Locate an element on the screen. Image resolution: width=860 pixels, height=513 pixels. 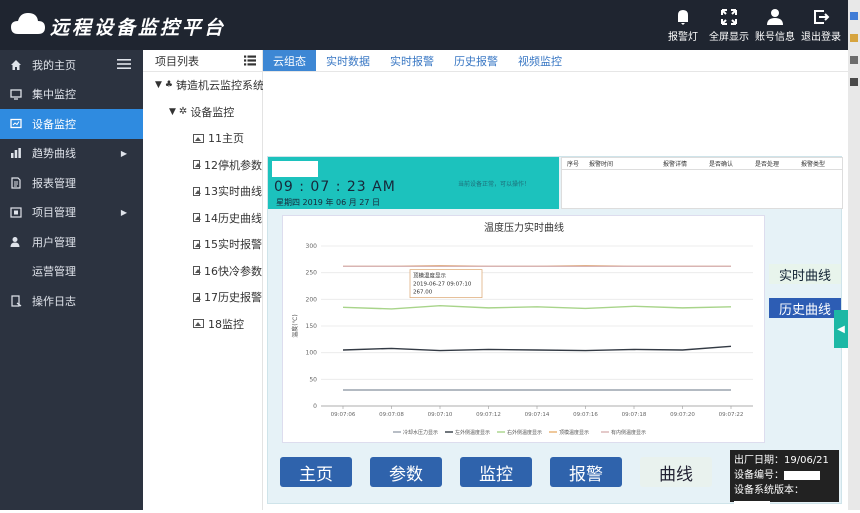
chevron-left-icon: ◀ is located at coordinates (841, 329).